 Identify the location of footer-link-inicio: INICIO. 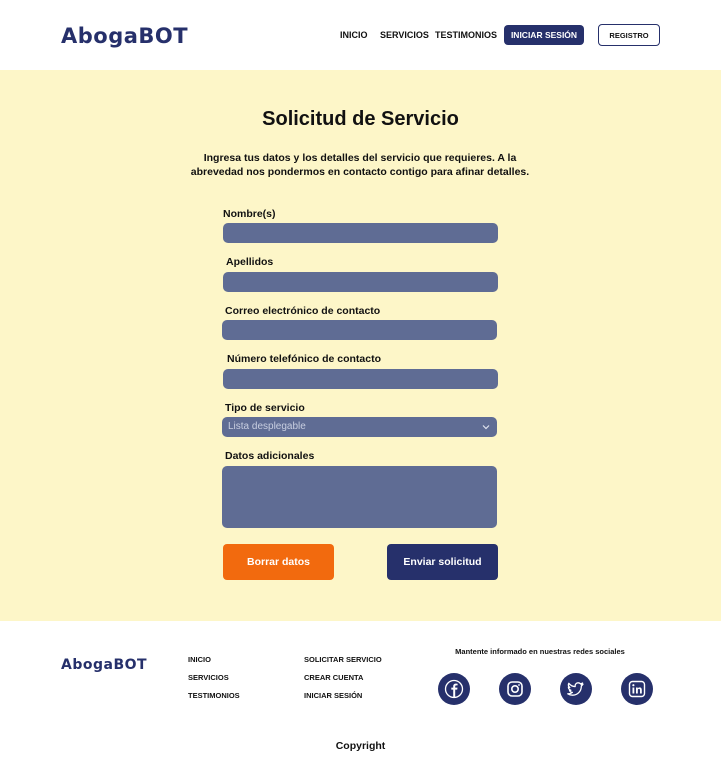
(199, 659).